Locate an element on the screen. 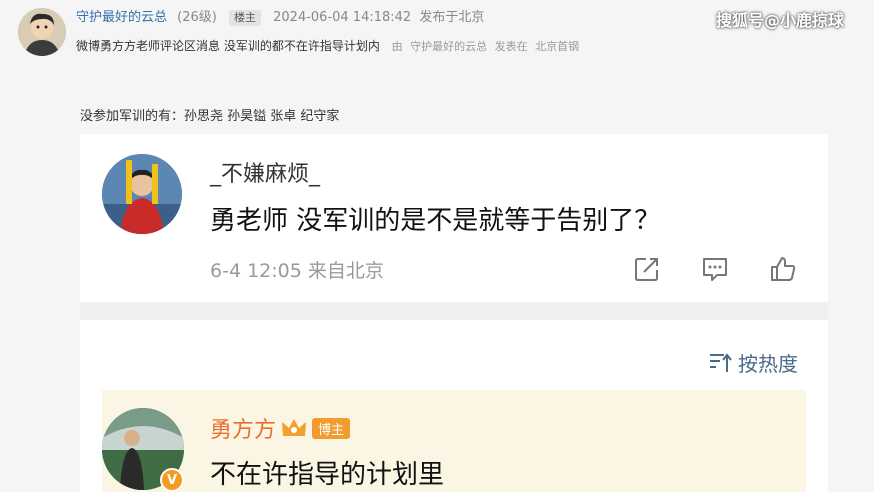  commenter-name: _不嫌麻烦_ is located at coordinates (265, 172).